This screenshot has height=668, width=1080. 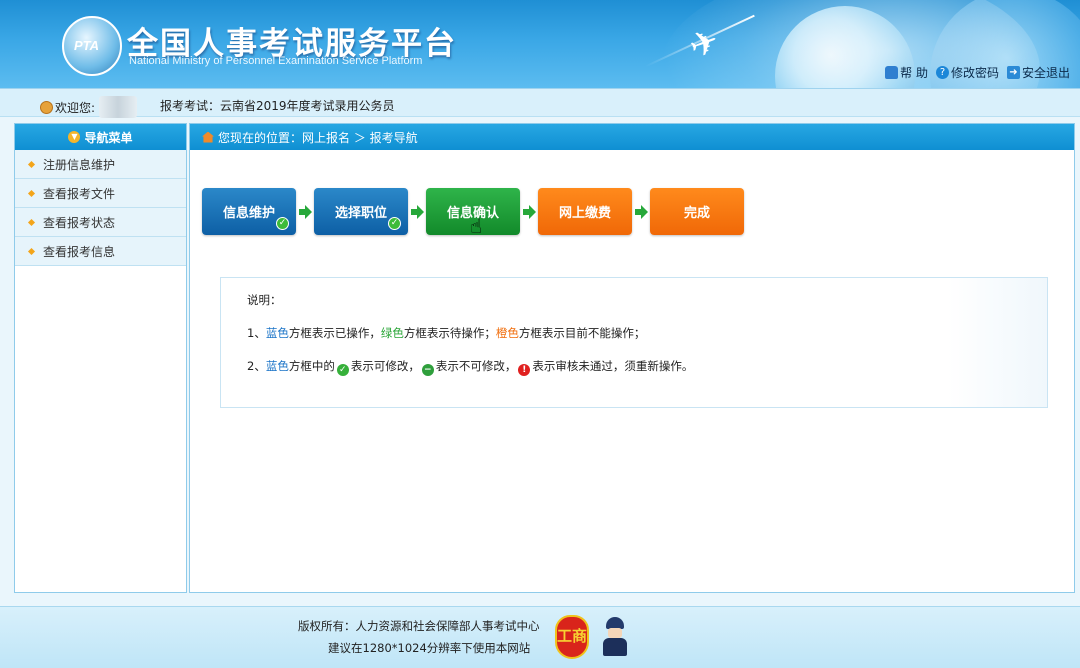 I want to click on instruction-line-2: 2、蓝色方框中的 ✓ 表示可修改， − 表示不可修改，! 表示审核未通过，须重新操作。, so click(x=634, y=367).